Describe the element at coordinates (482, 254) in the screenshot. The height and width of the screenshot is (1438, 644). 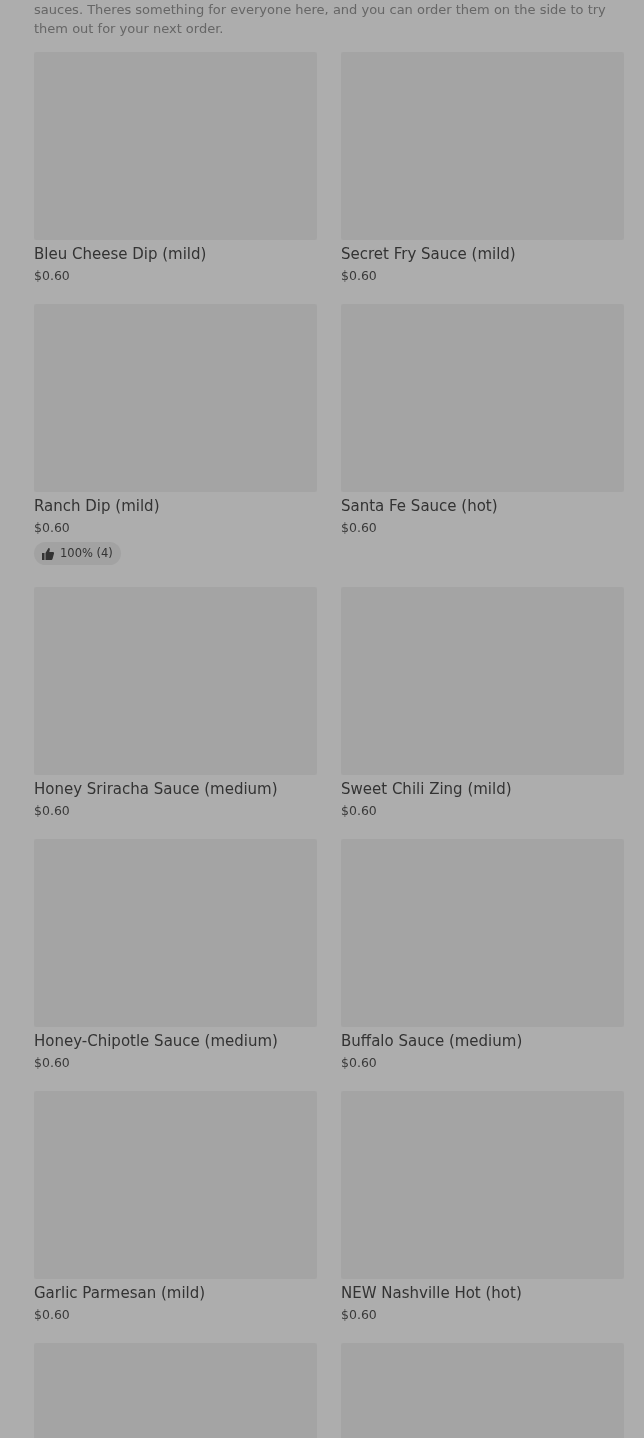
I see `item-name: Secret Fry Sauce (mild)` at that location.